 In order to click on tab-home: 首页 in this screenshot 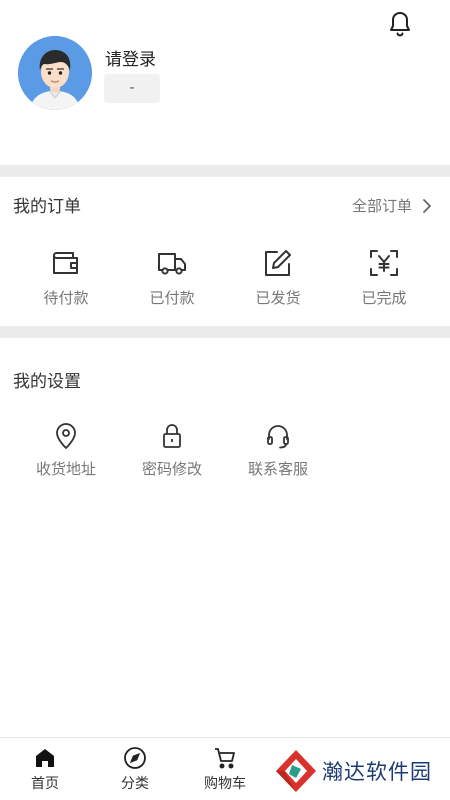, I will do `click(45, 769)`.